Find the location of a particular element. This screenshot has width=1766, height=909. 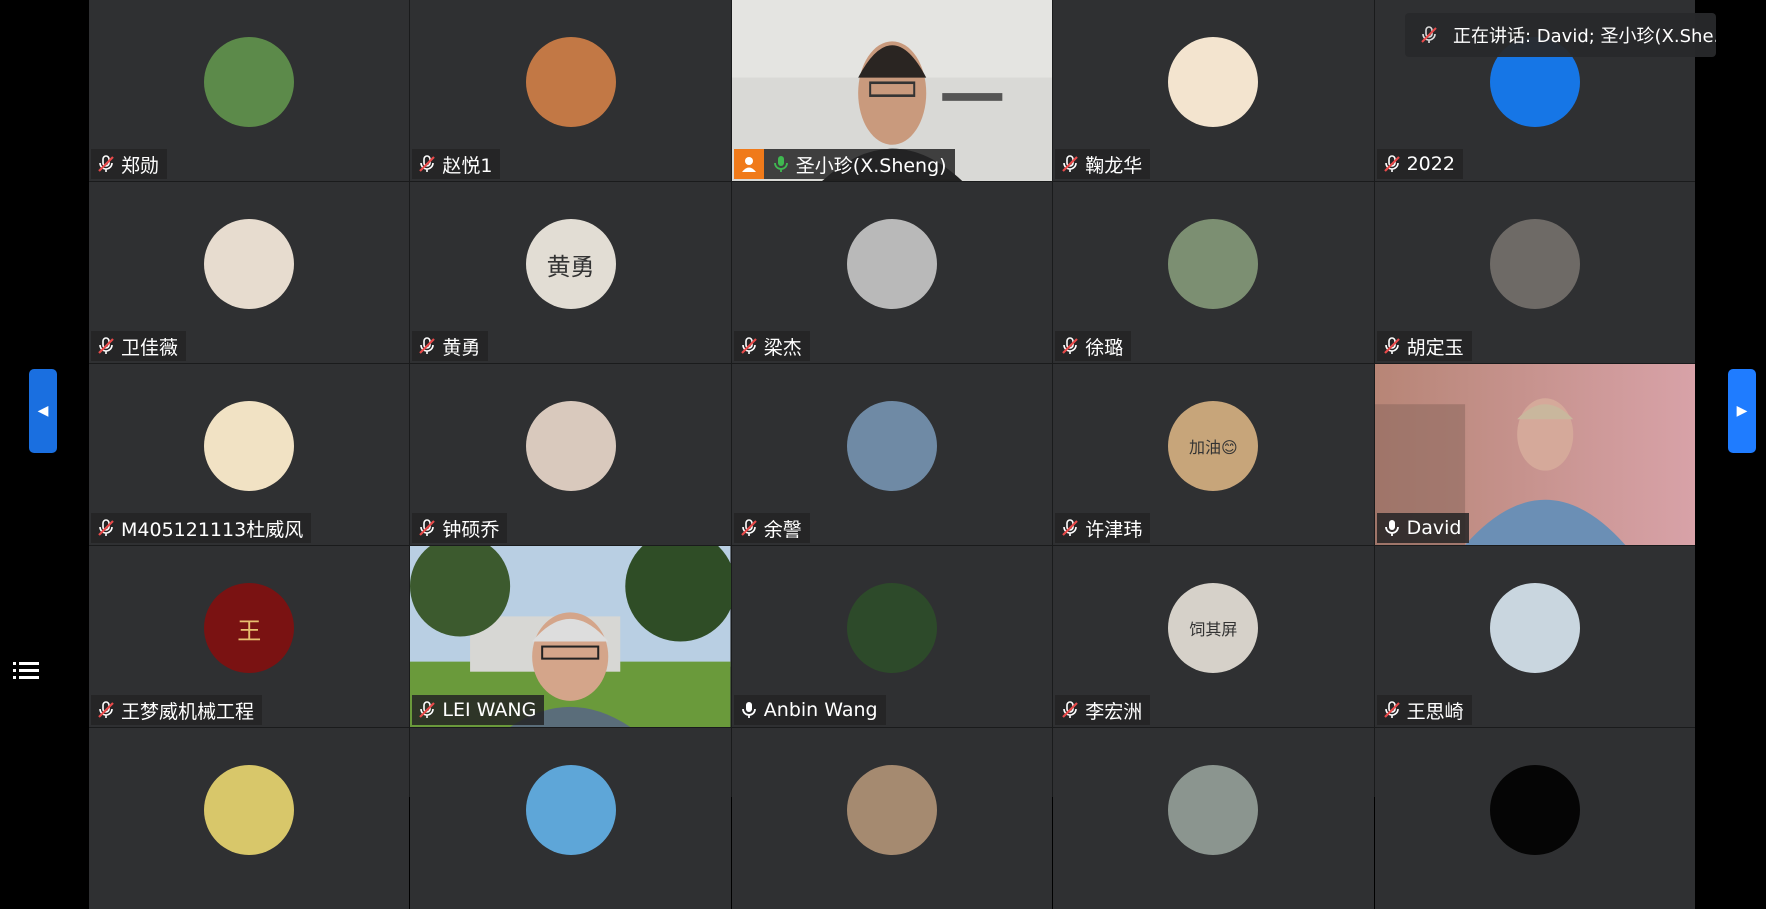

avatar-text: 加油😊 is located at coordinates (1213, 447).